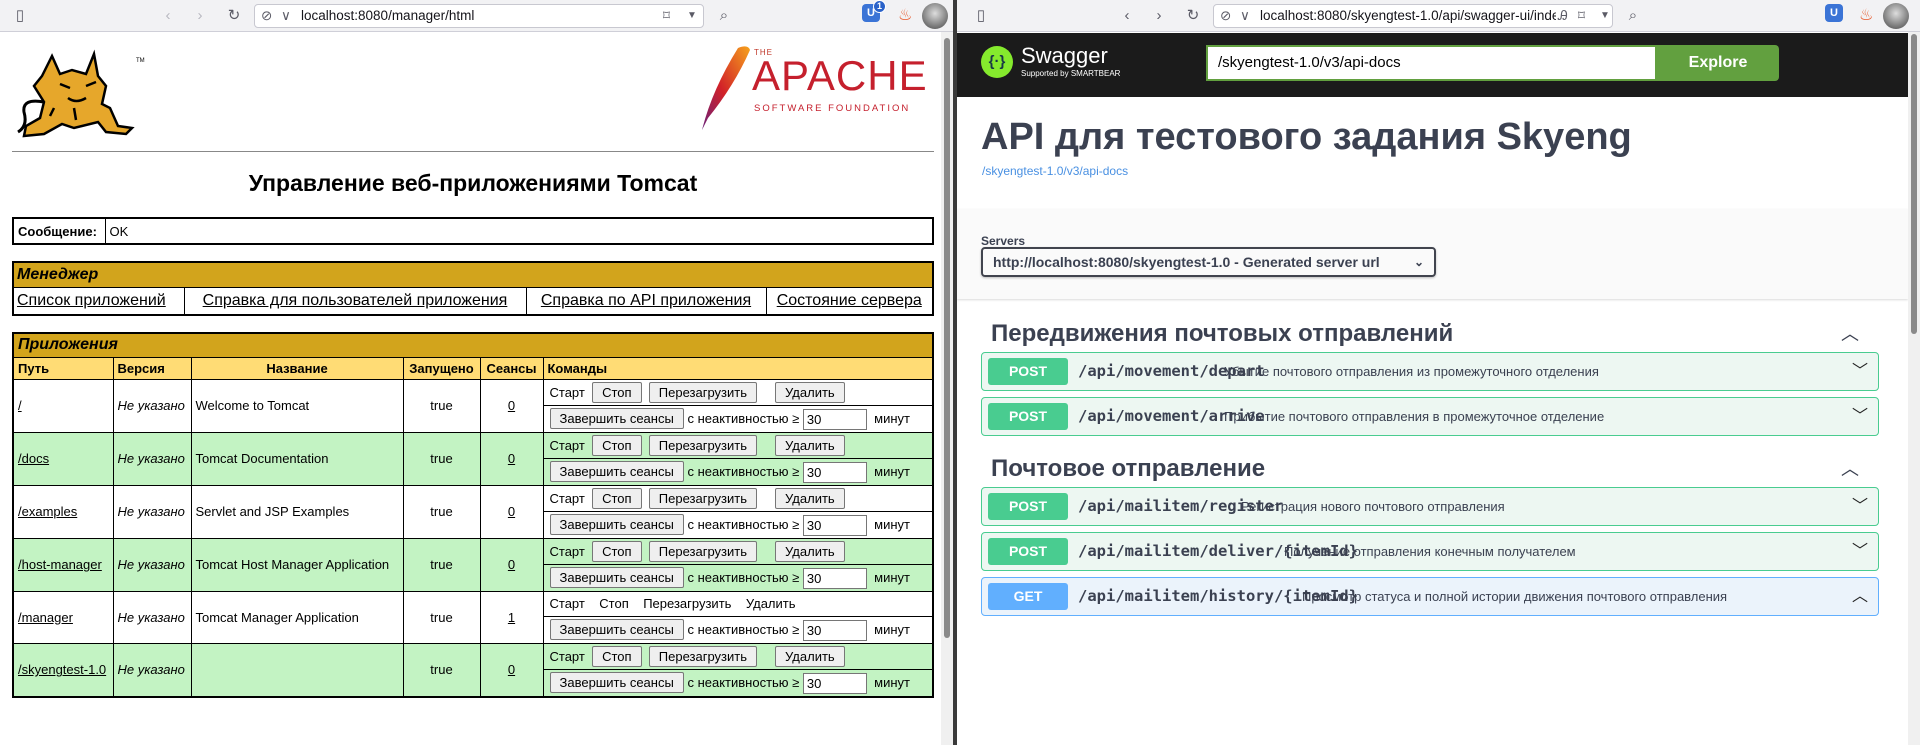  What do you see at coordinates (1055, 171) in the screenshot?
I see `spec-link: /skyengtest-1.0/v3/api-docs` at bounding box center [1055, 171].